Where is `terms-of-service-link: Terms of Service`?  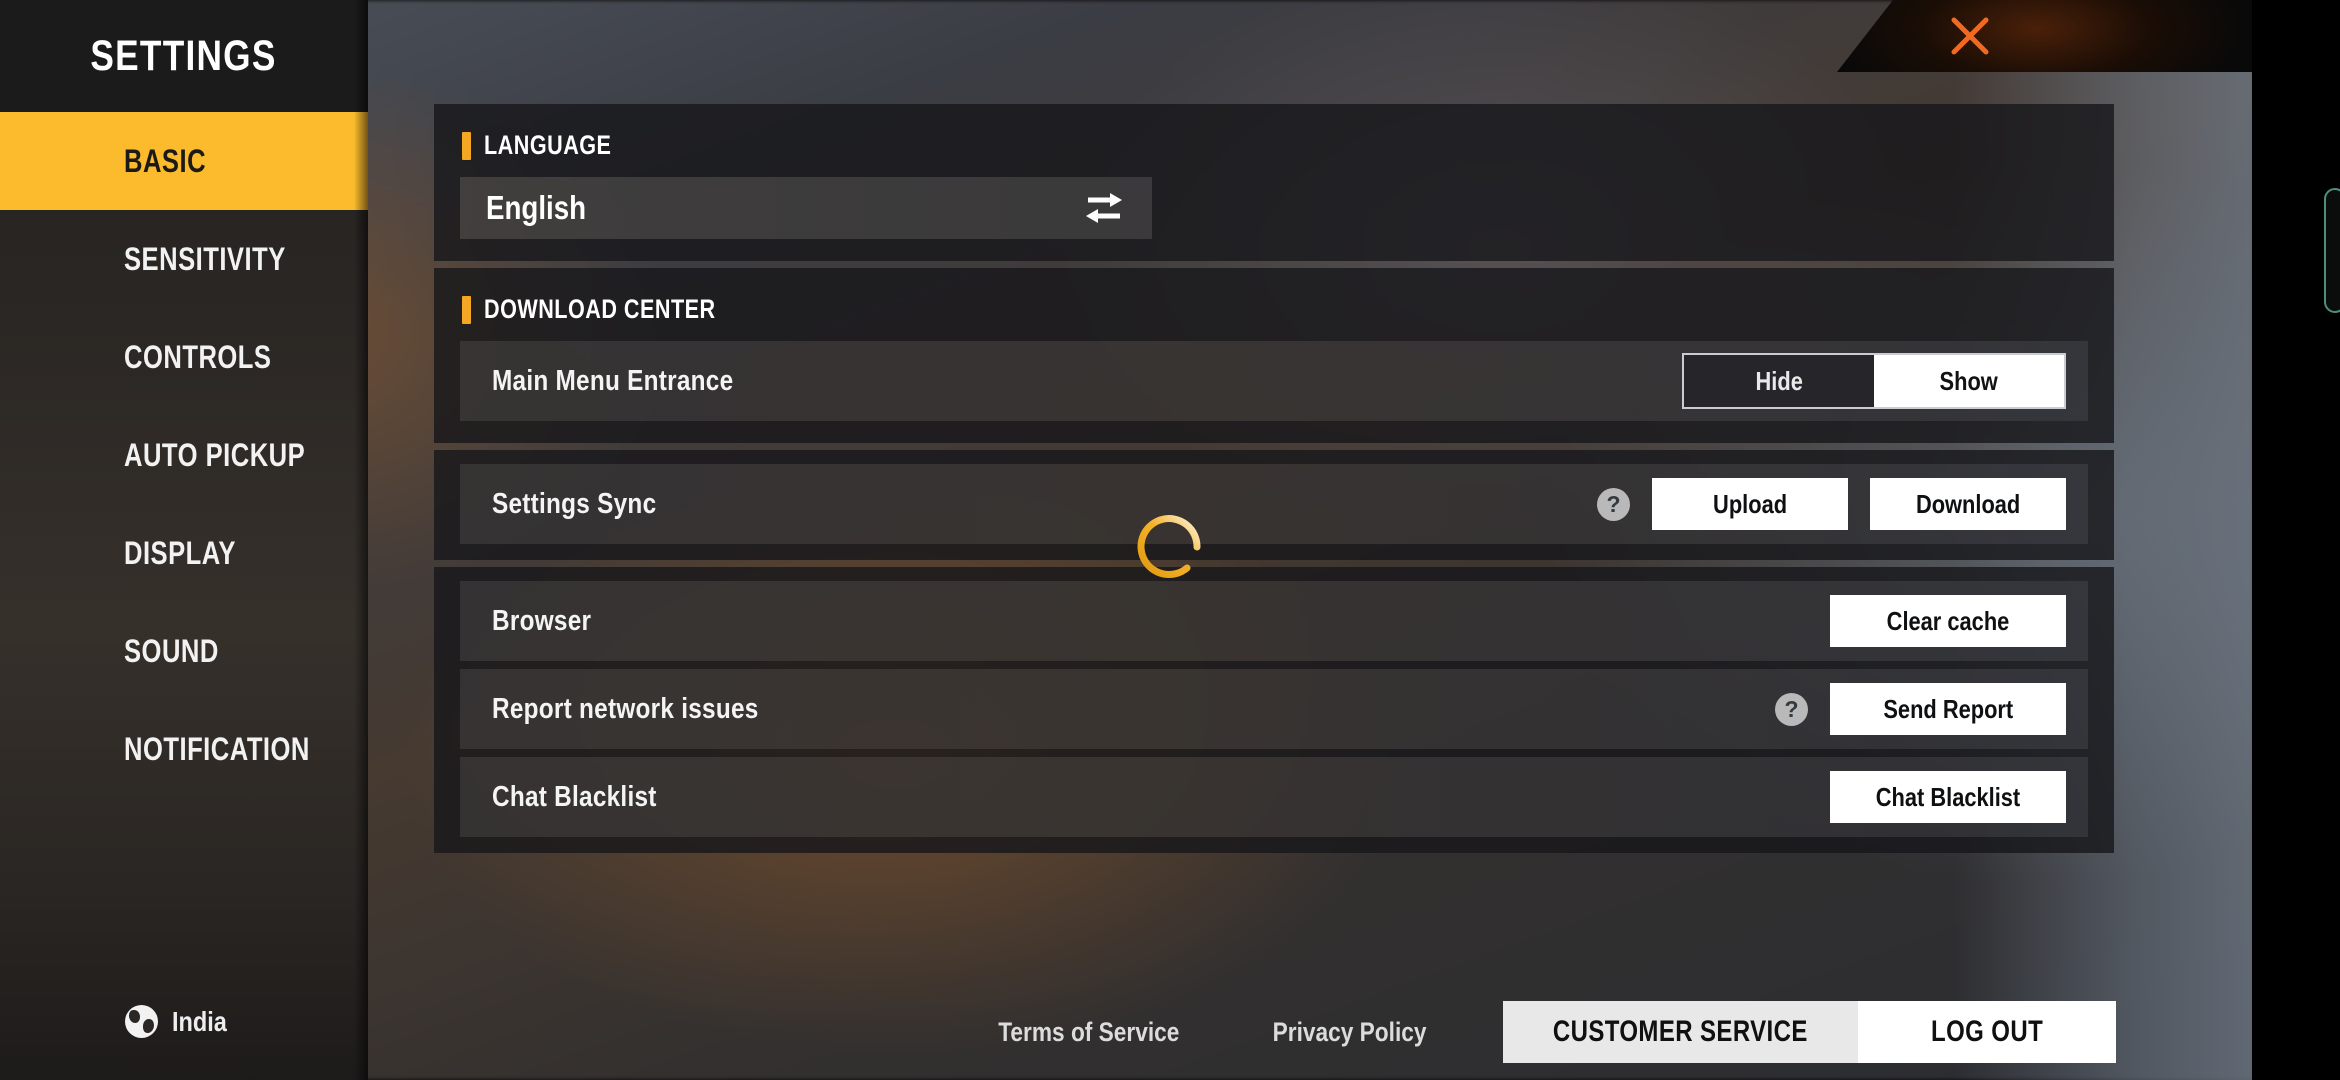
terms-of-service-link: Terms of Service is located at coordinates (1089, 1032).